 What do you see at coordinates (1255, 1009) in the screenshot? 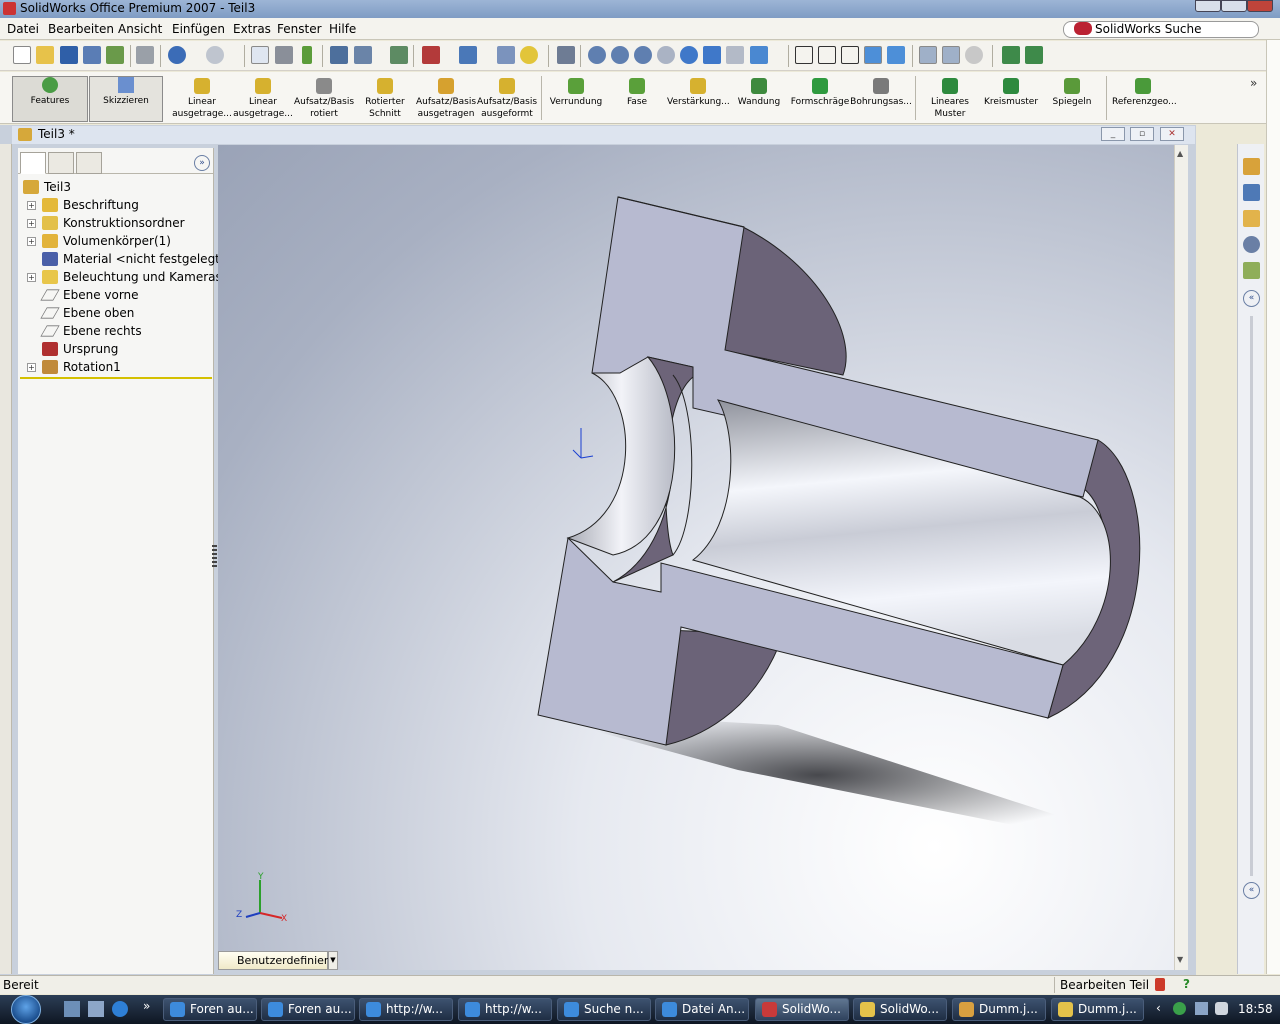
I see `clock: 18:58` at bounding box center [1255, 1009].